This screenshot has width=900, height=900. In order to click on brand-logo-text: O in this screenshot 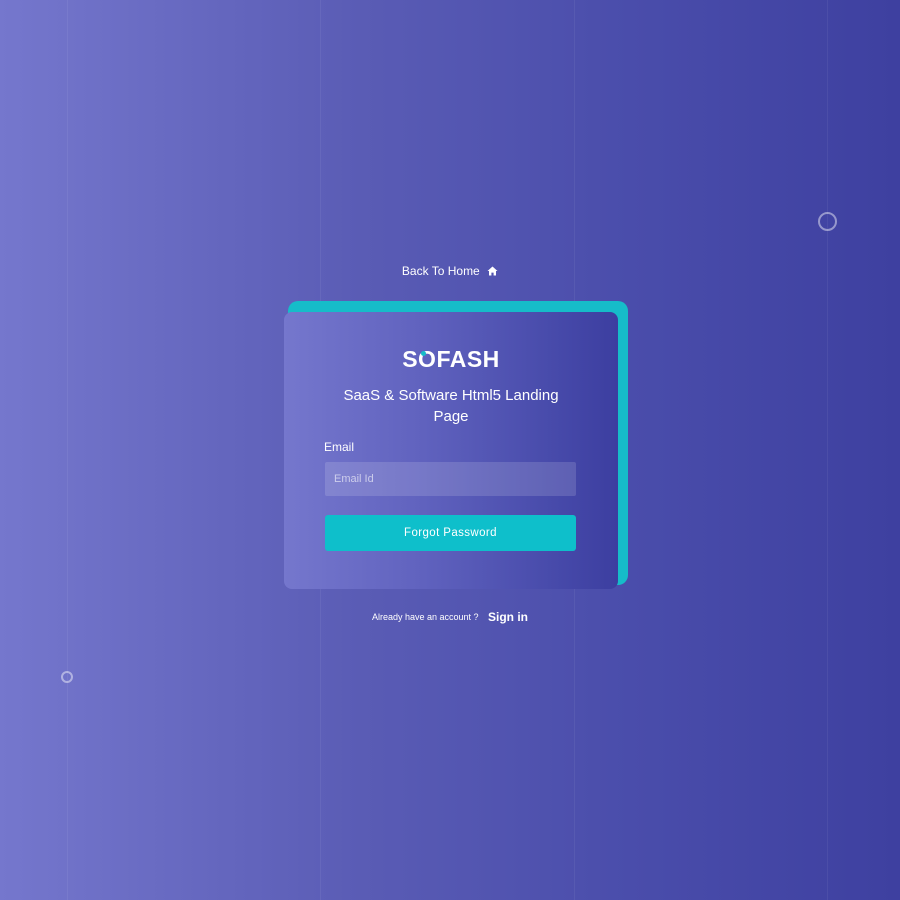, I will do `click(427, 359)`.